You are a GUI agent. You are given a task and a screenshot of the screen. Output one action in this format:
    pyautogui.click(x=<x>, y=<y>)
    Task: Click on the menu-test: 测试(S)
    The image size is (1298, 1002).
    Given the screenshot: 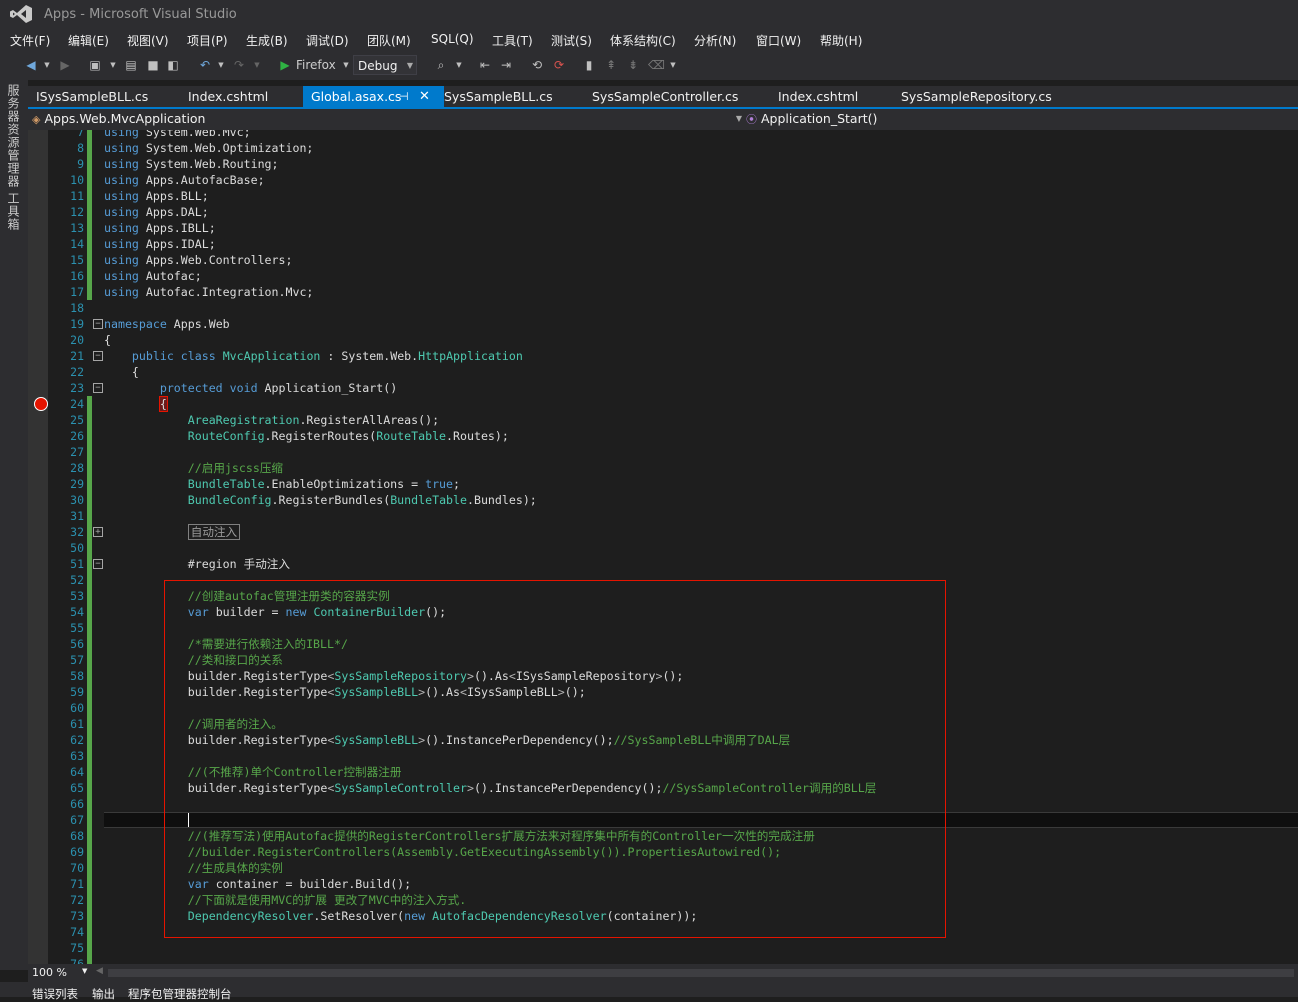 What is the action you would take?
    pyautogui.click(x=571, y=40)
    